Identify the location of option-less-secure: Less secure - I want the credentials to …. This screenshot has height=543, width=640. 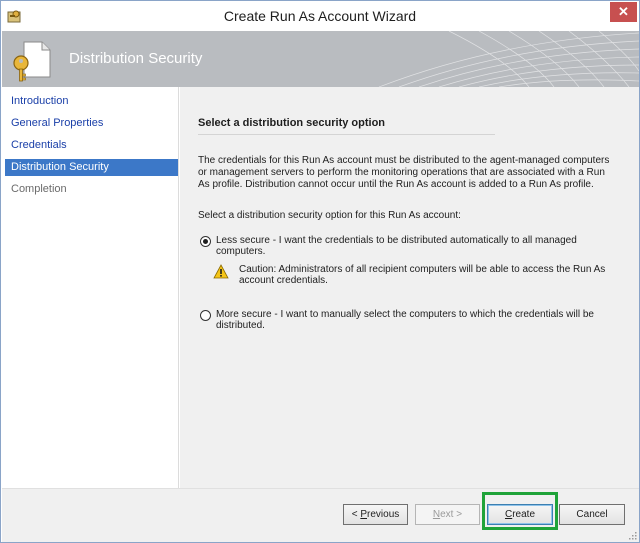
(403, 246).